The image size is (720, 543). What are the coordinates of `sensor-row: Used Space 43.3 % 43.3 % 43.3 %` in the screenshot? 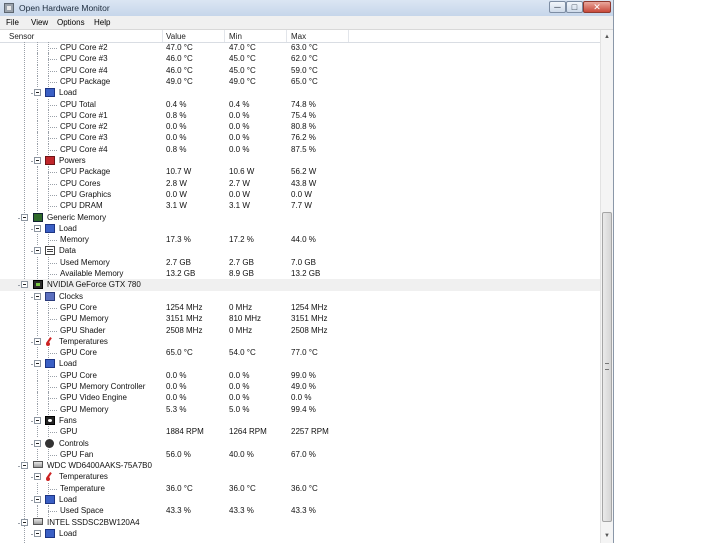 It's located at (300, 511).